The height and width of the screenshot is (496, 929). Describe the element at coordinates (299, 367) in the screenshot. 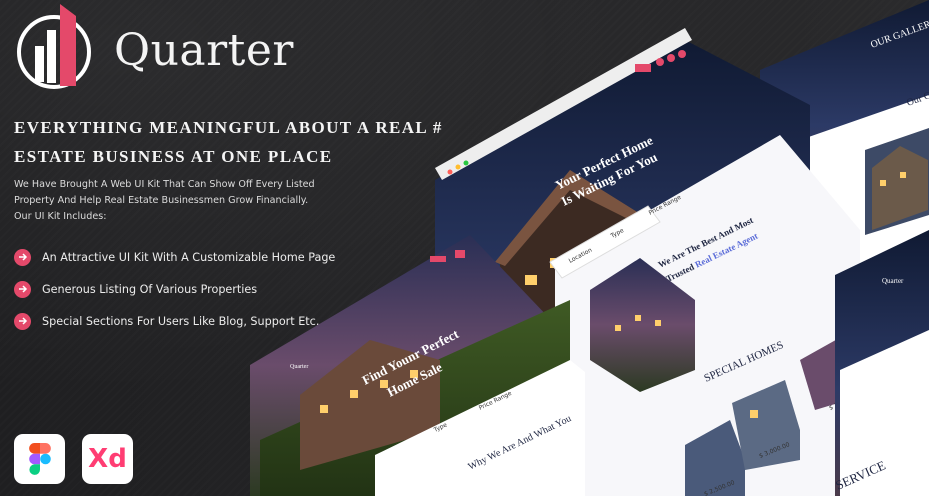

I see `left-brand: Quarter` at that location.